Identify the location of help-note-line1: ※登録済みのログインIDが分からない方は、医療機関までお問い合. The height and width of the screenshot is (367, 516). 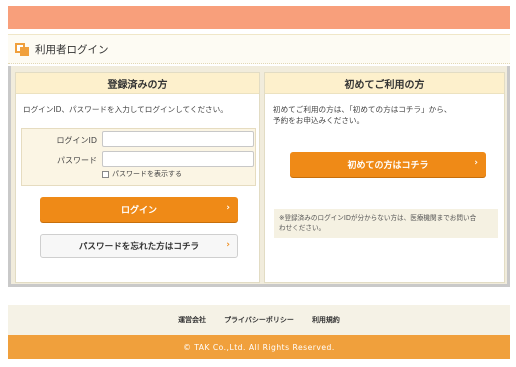
(378, 218).